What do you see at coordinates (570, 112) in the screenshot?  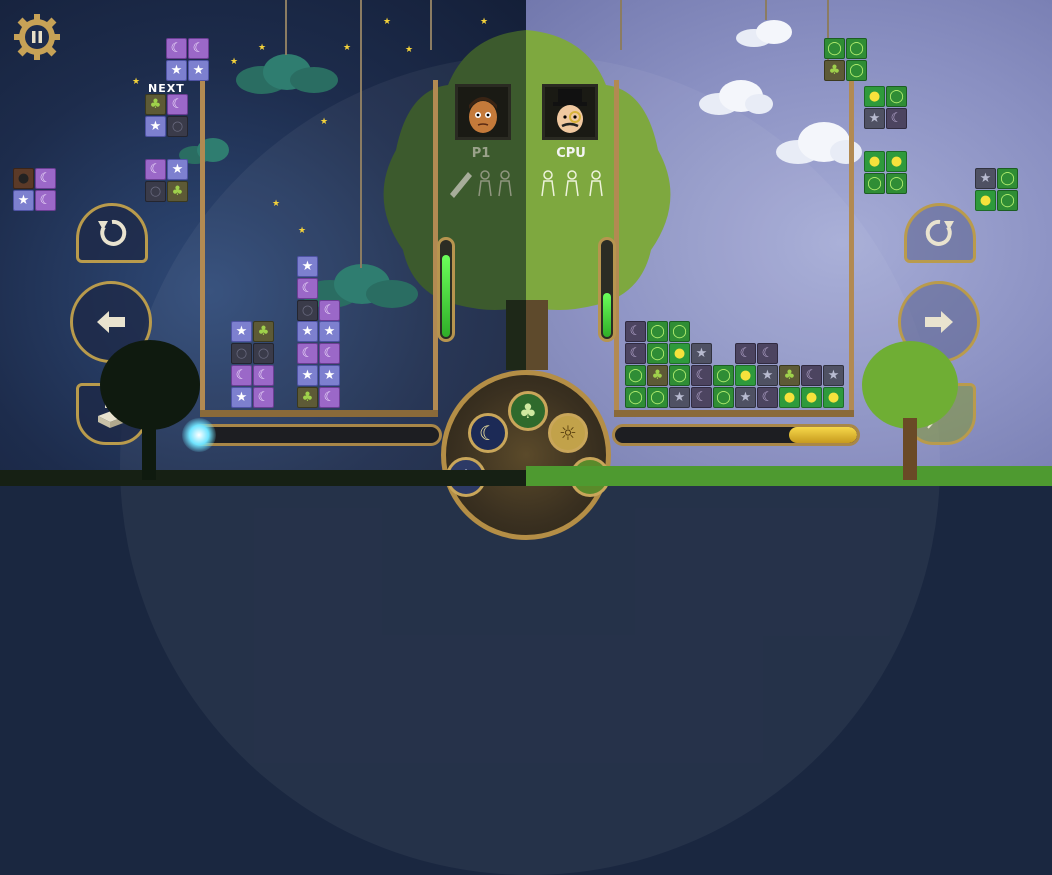 I see `cpu-avatar` at bounding box center [570, 112].